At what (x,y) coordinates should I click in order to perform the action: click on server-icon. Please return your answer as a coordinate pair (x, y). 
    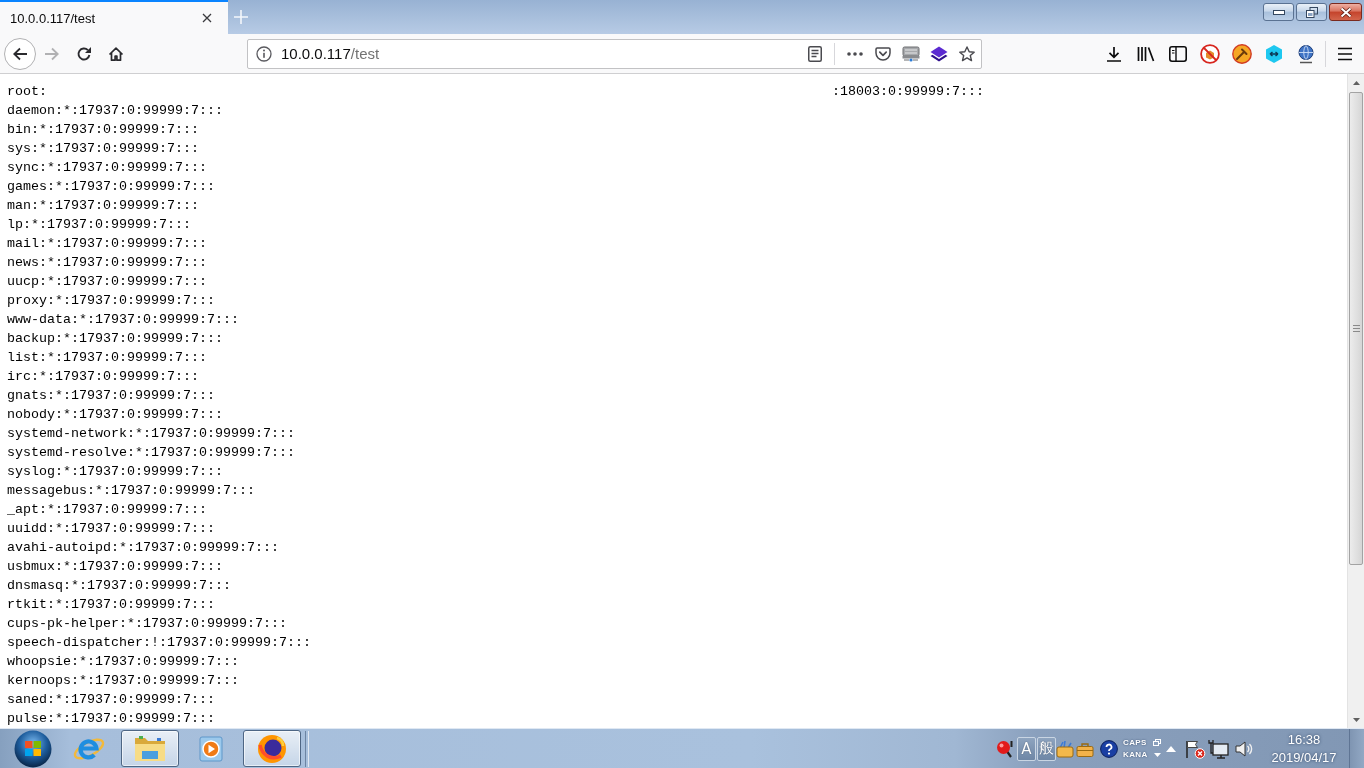
    Looking at the image, I should click on (911, 53).